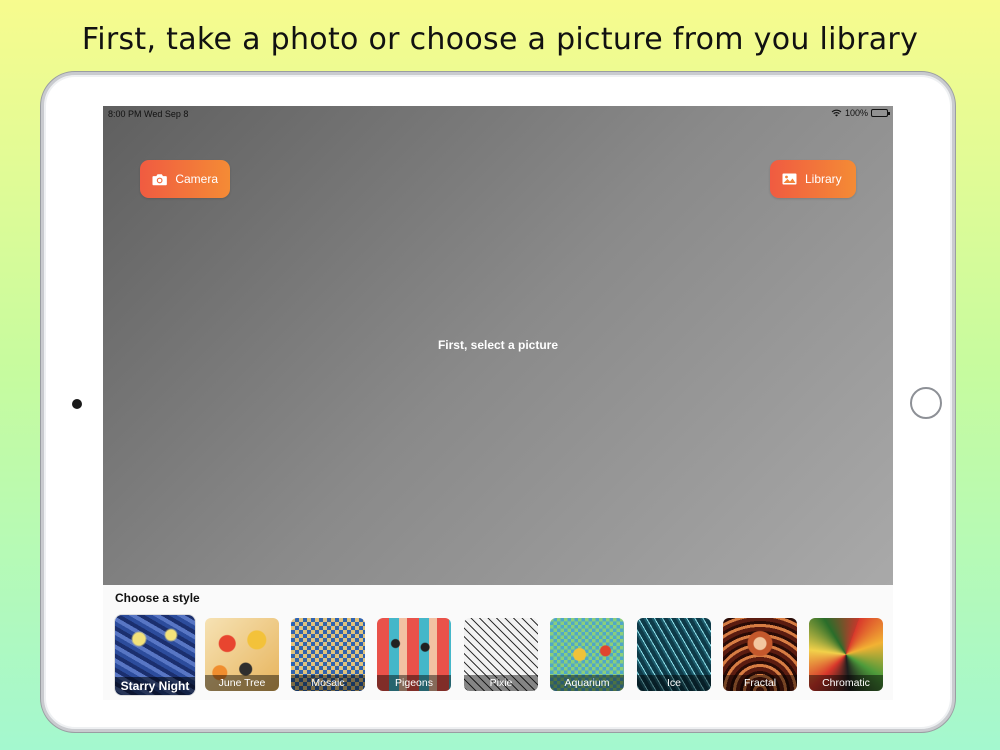 The width and height of the screenshot is (1000, 750). Describe the element at coordinates (242, 654) in the screenshot. I see `style-thumb-june-tree: June Tree` at that location.